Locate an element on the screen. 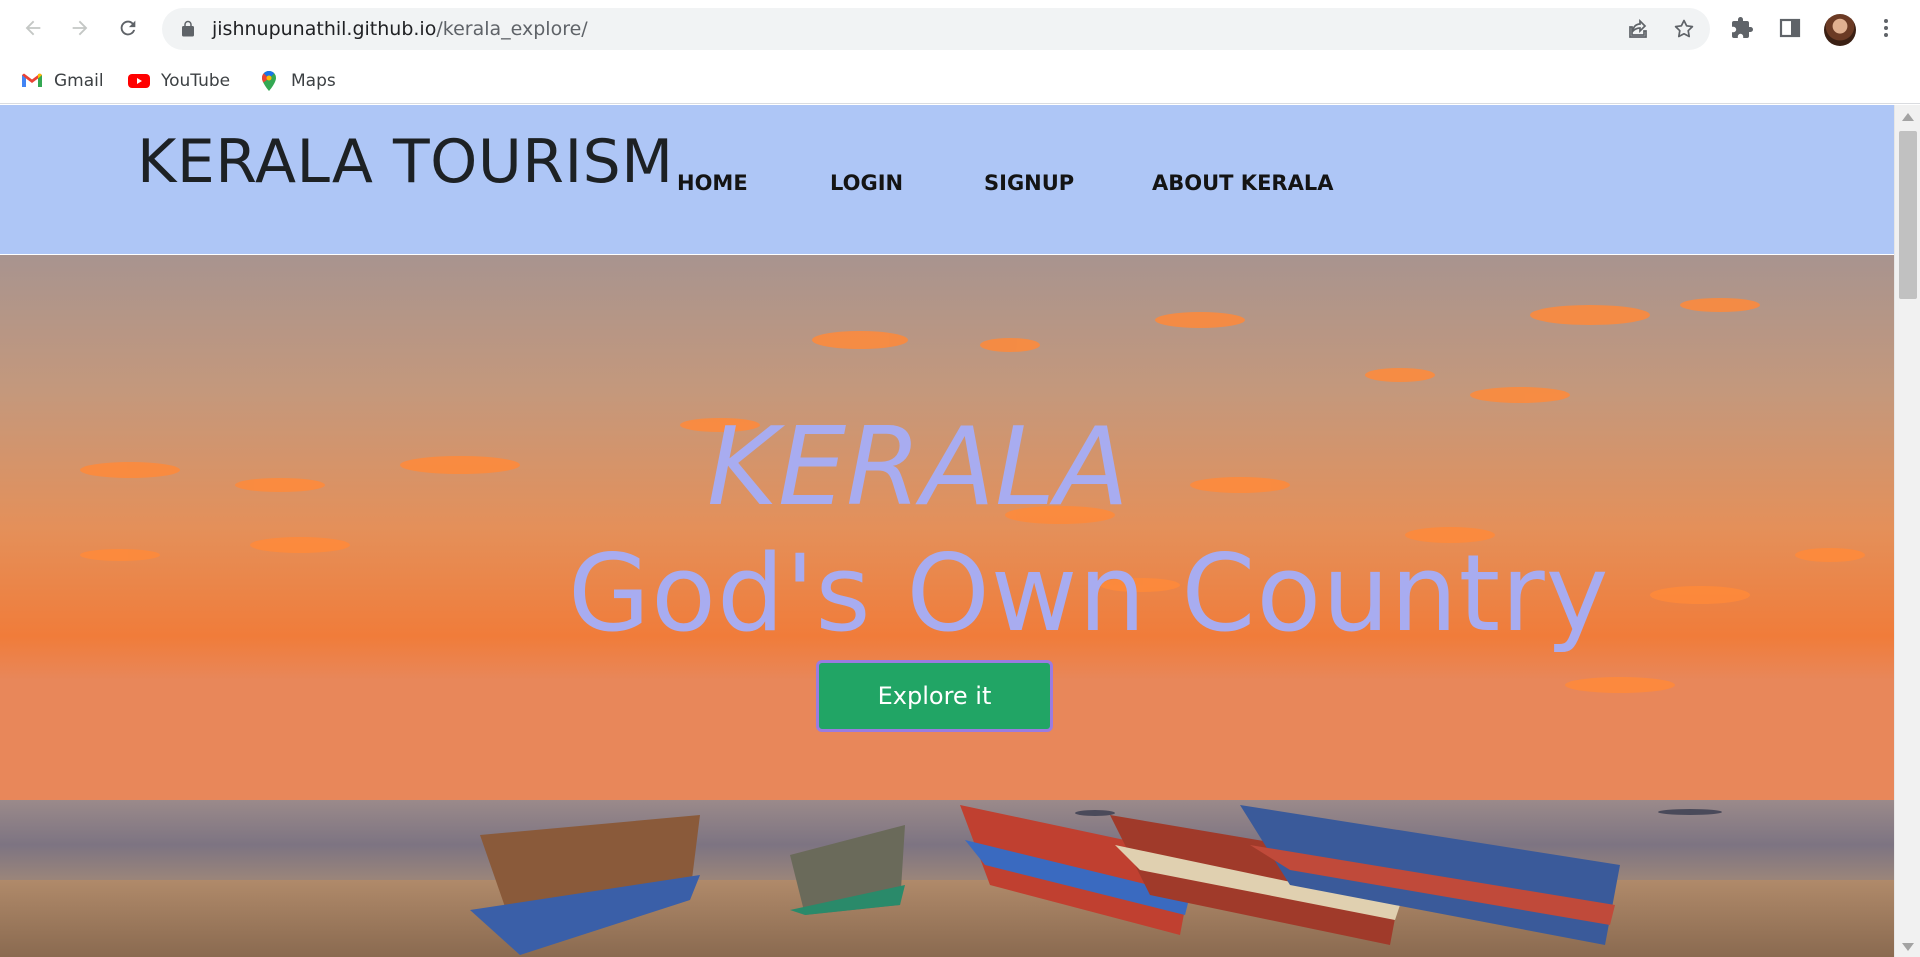 Image resolution: width=1920 pixels, height=957 pixels. address-bar: jishnupunathil.github.io/kerala_explore/ is located at coordinates (936, 29).